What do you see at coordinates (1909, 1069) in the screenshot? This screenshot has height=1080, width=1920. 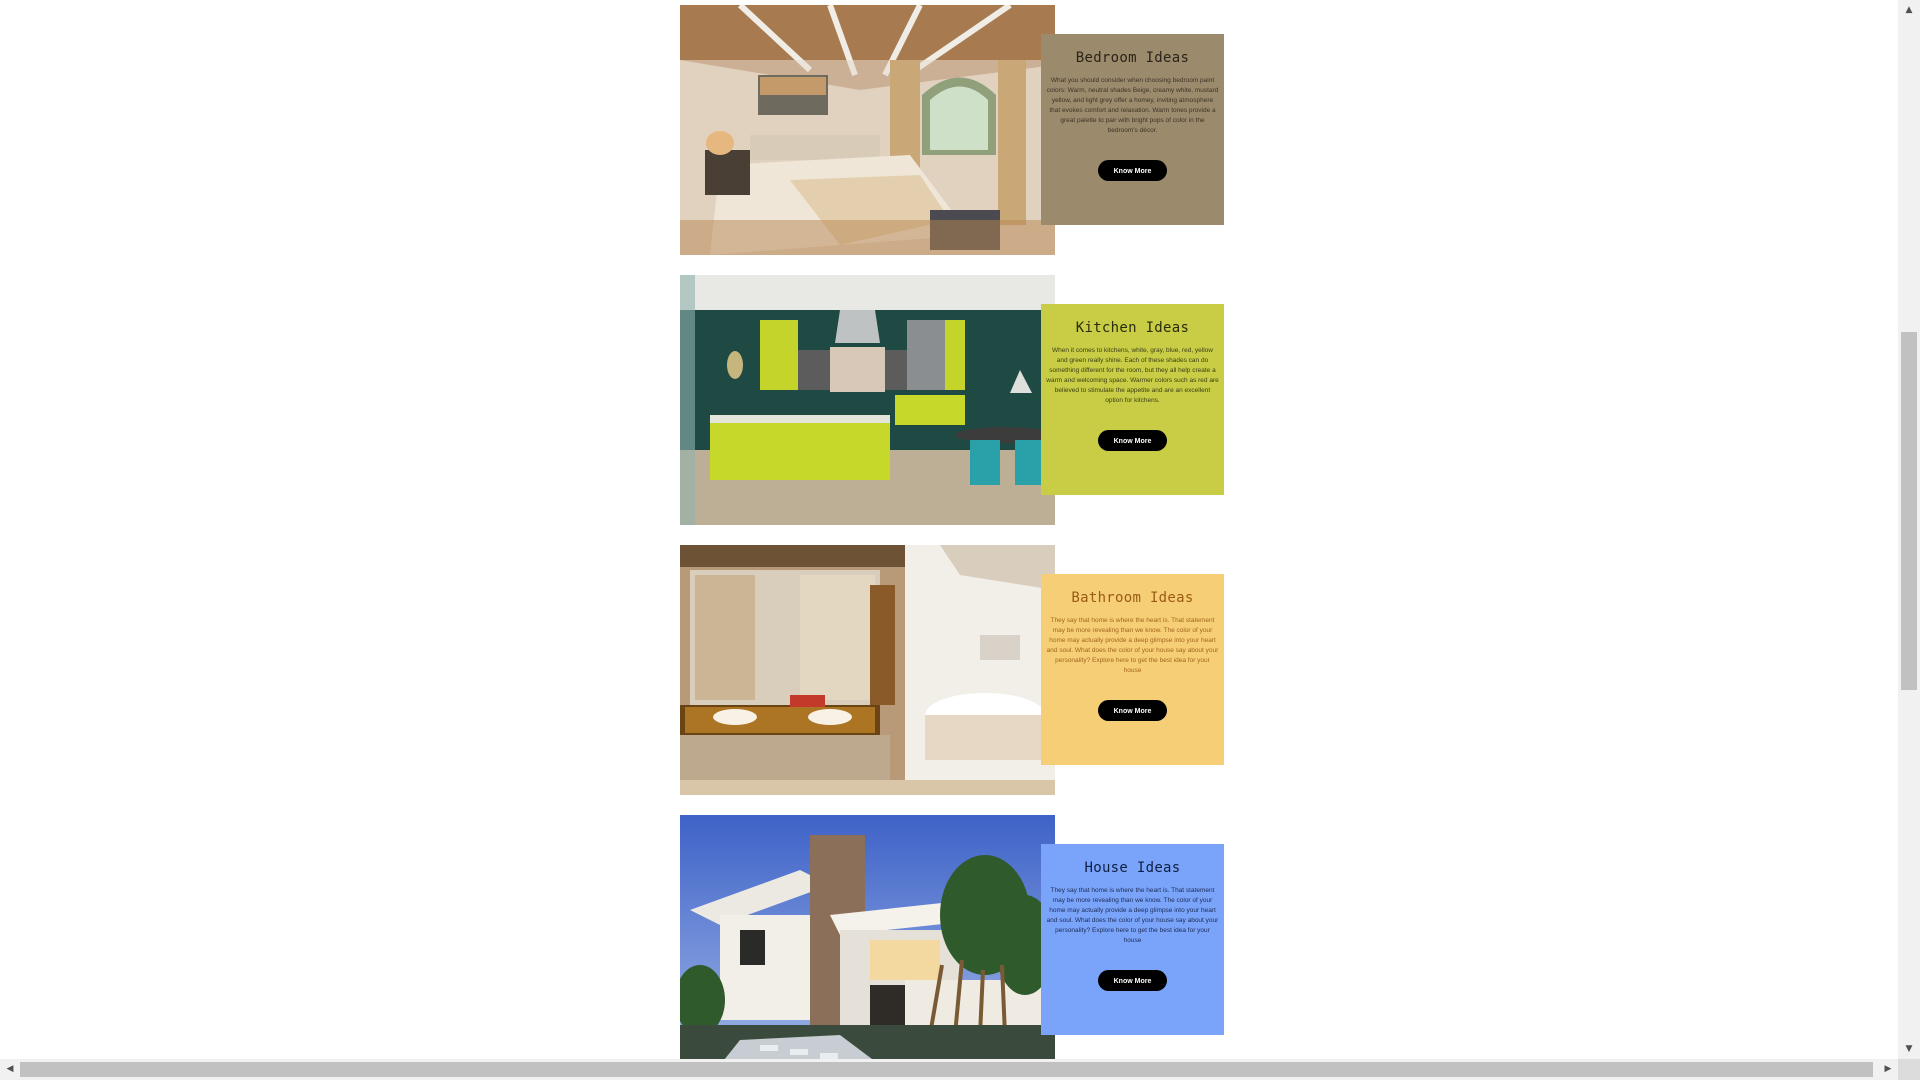 I see `scrollbar-corner` at bounding box center [1909, 1069].